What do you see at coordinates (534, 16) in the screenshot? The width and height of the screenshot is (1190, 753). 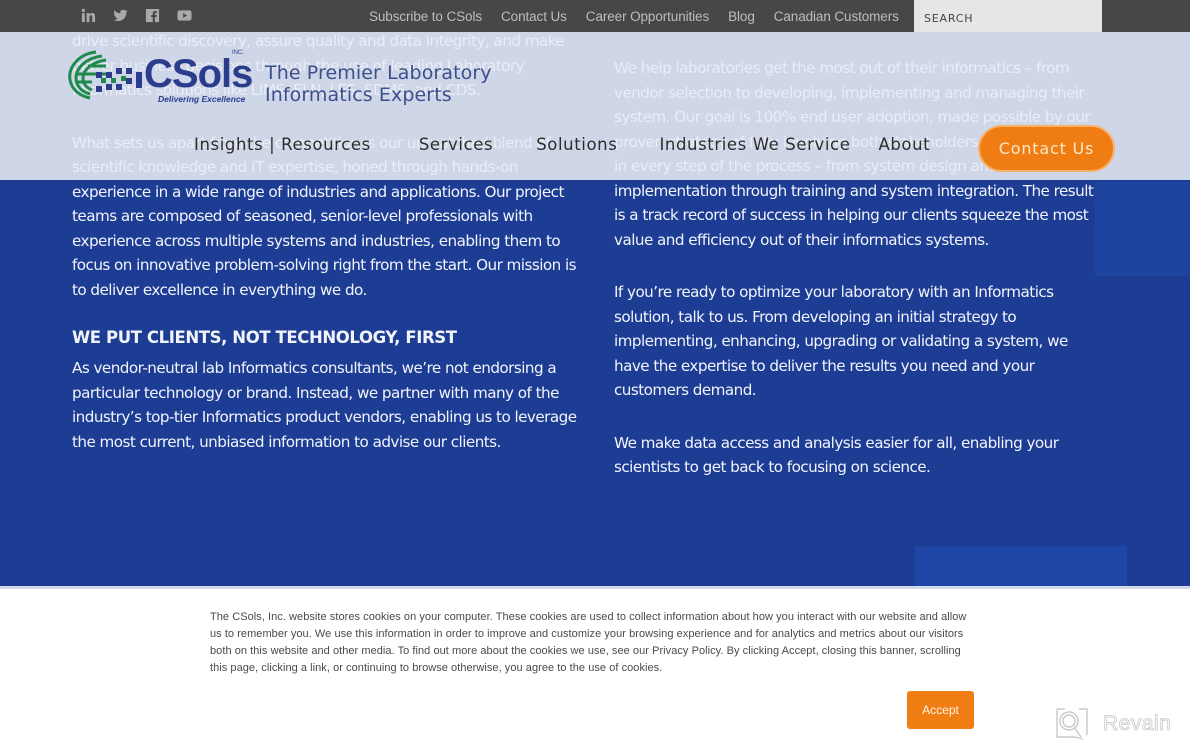 I see `contact-us-link: Contact Us` at bounding box center [534, 16].